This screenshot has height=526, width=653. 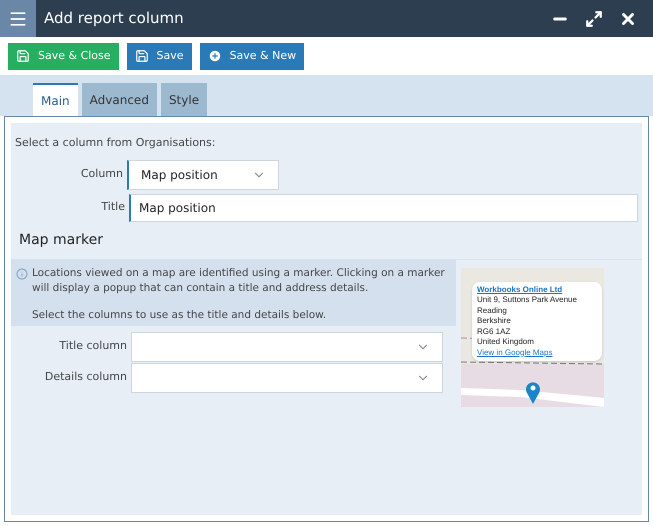 What do you see at coordinates (239, 281) in the screenshot?
I see `info-text: Locations viewed on a map are identified using a marker. Clicking on a marker will display a popup that can contain a title and address details.` at bounding box center [239, 281].